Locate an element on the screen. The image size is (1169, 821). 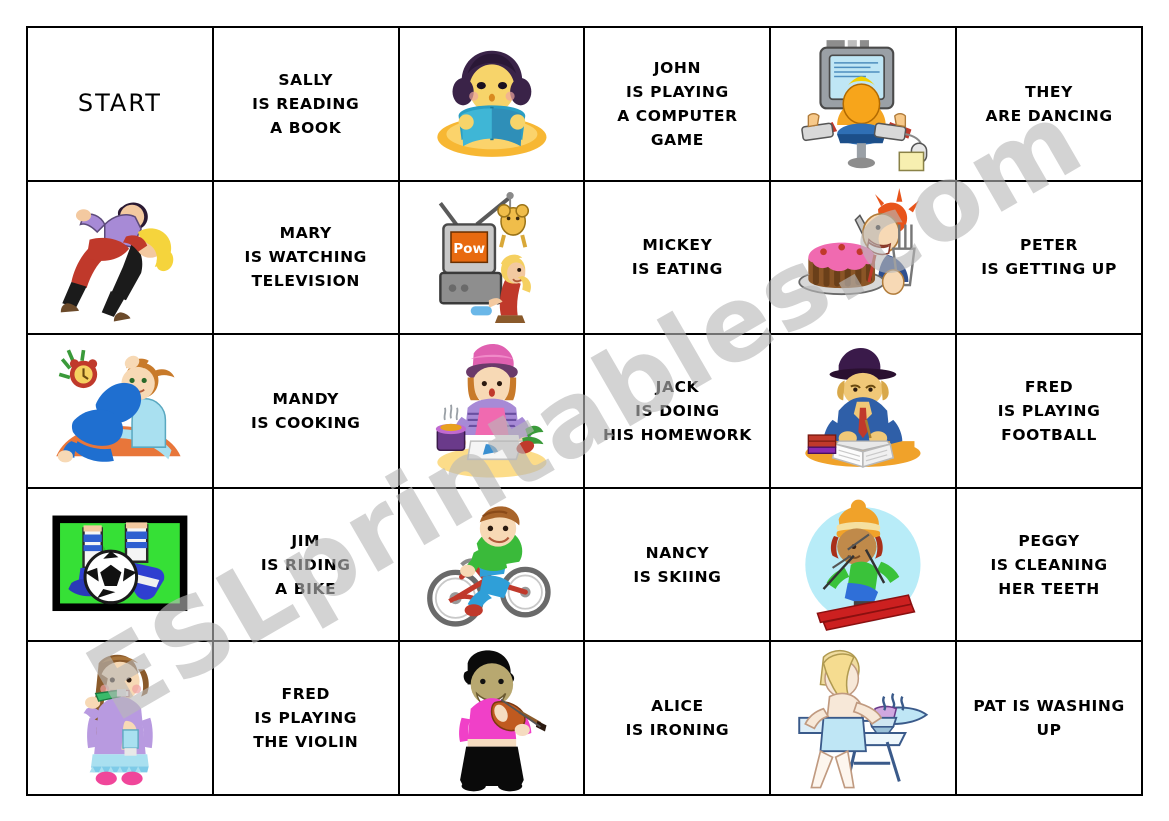
board-cell-text: MICKEY IS EATING is located at coordinates (678, 258).